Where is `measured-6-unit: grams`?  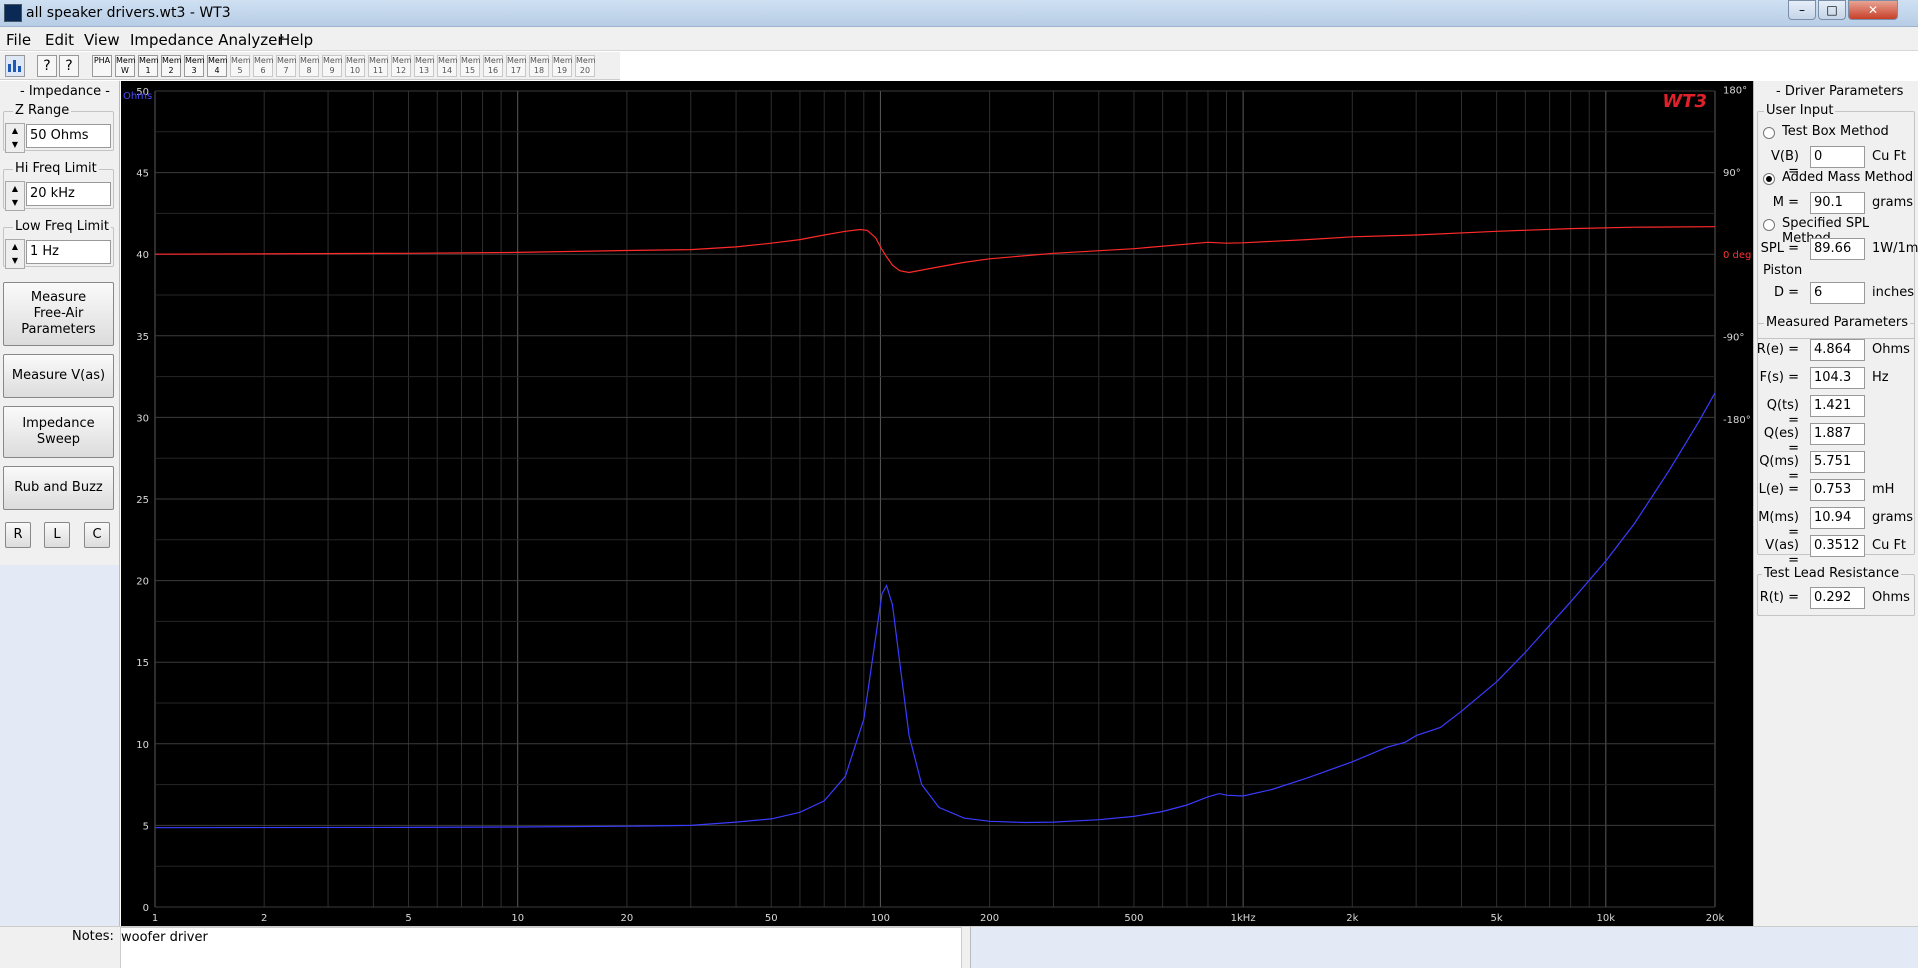
measured-6-unit: grams is located at coordinates (1892, 517).